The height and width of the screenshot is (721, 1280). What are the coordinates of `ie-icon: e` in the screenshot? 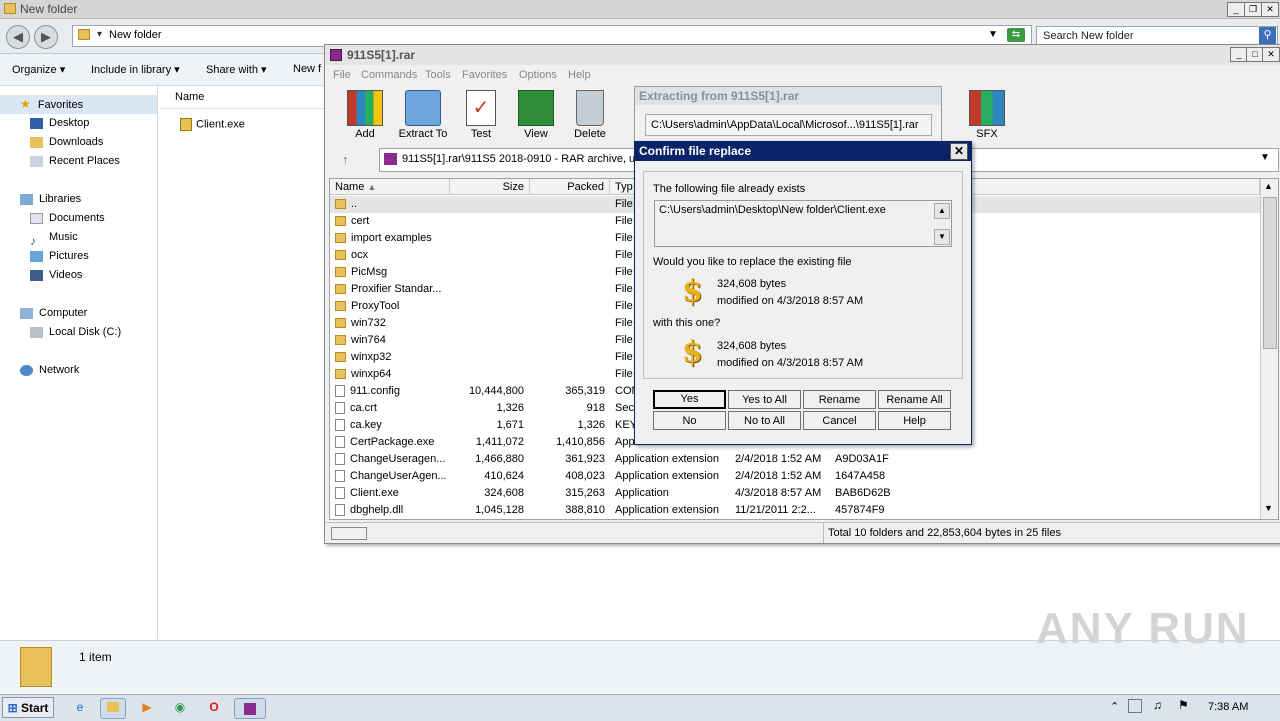 It's located at (80, 707).